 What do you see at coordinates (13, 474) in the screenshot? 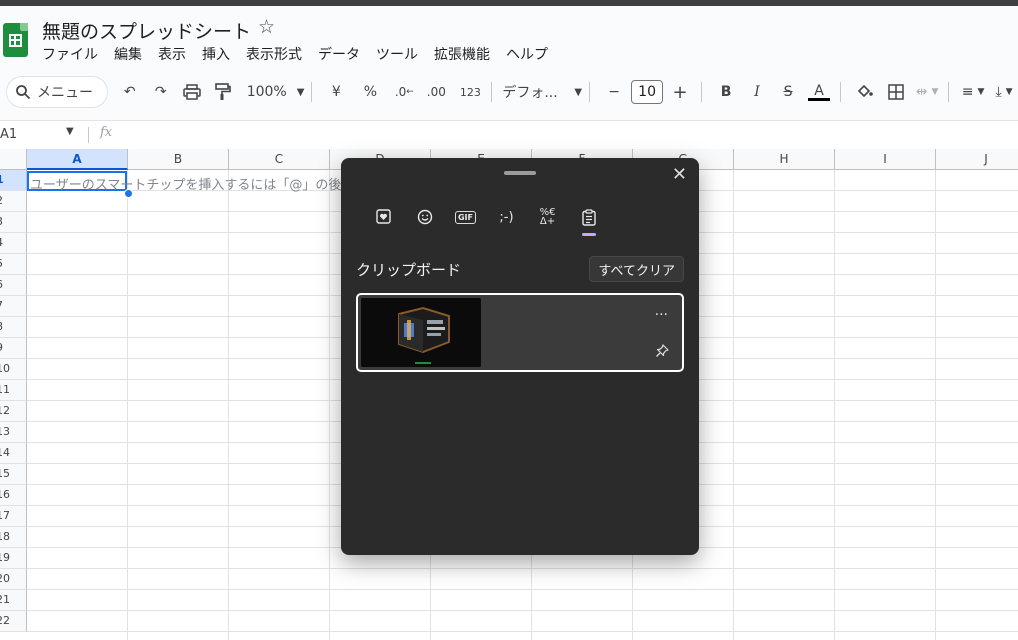
I see `row-header: 15` at bounding box center [13, 474].